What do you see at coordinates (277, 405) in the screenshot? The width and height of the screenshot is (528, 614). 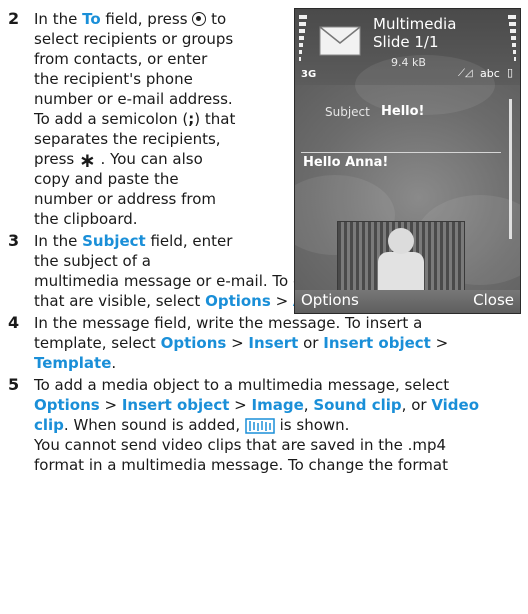 I see `menu-command: Image` at bounding box center [277, 405].